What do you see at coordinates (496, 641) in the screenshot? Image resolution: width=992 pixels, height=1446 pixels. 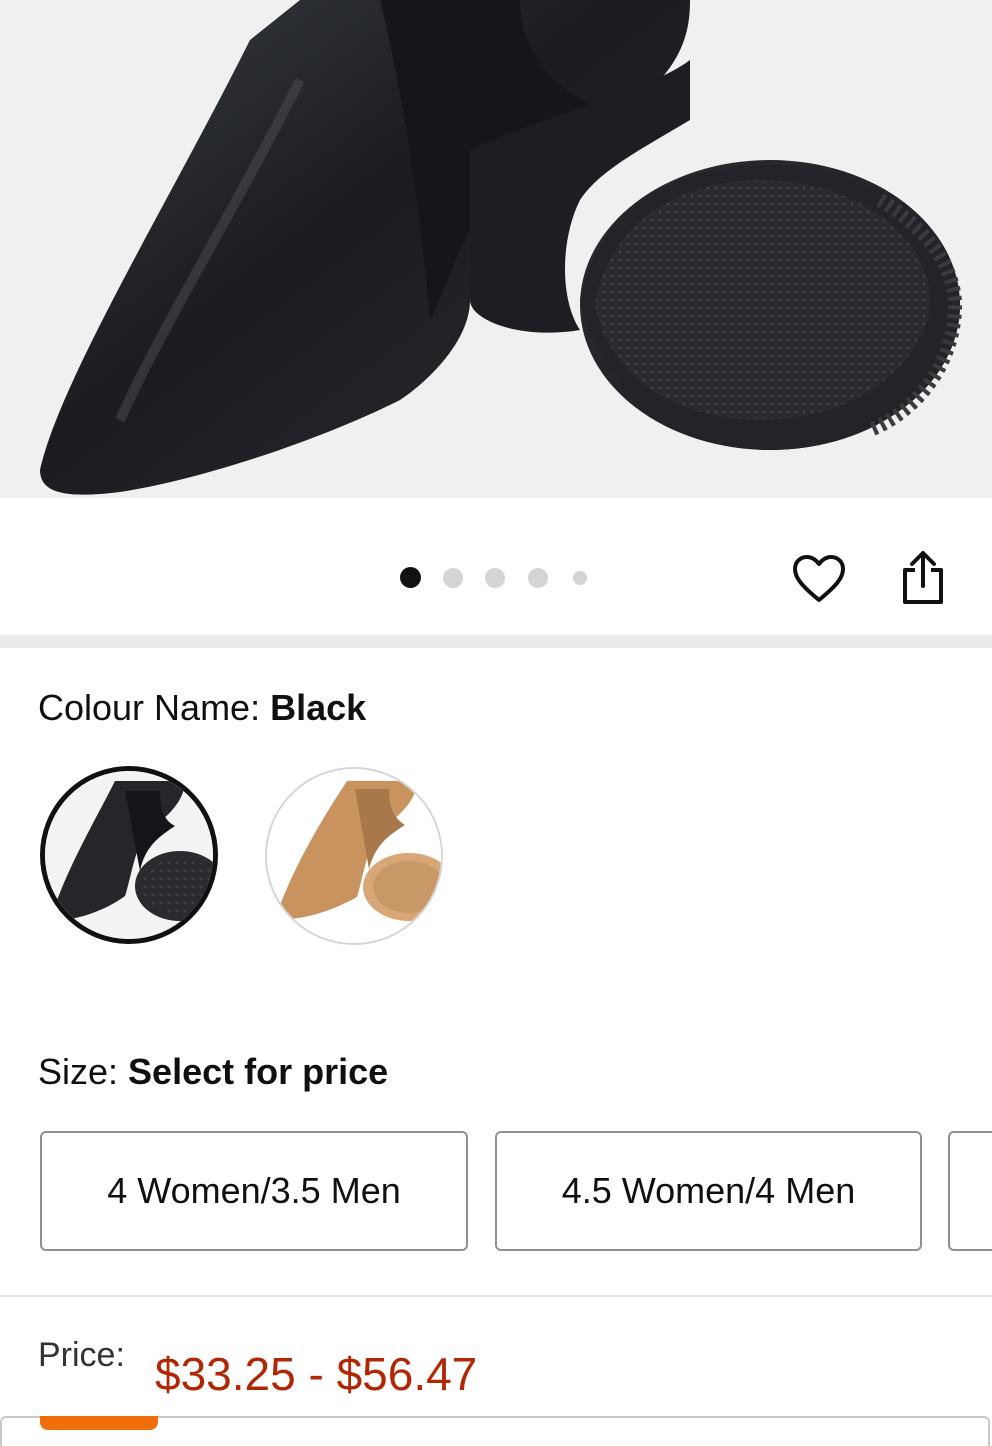 I see `section-divider` at bounding box center [496, 641].